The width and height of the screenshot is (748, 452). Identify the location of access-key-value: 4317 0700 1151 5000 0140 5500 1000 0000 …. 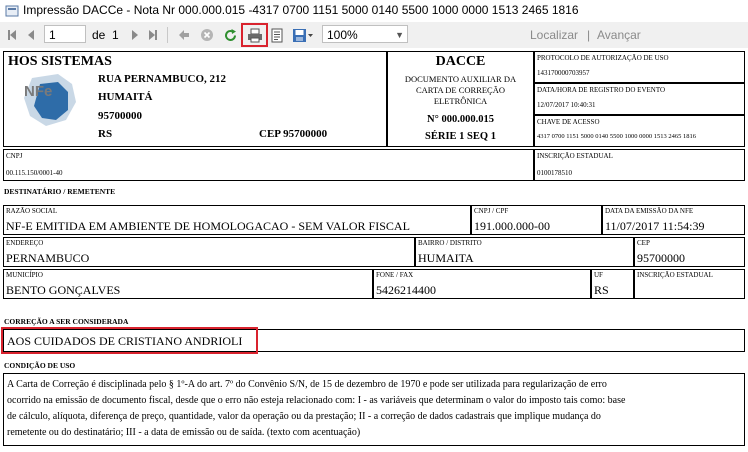
(617, 136).